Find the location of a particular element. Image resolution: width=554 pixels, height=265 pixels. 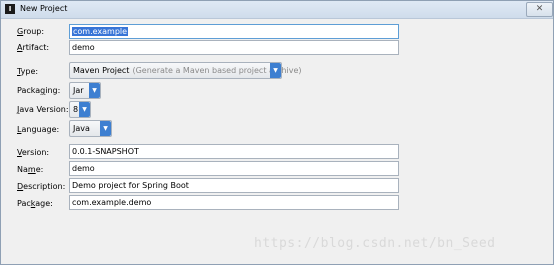

close-icon: ✕ is located at coordinates (539, 9).